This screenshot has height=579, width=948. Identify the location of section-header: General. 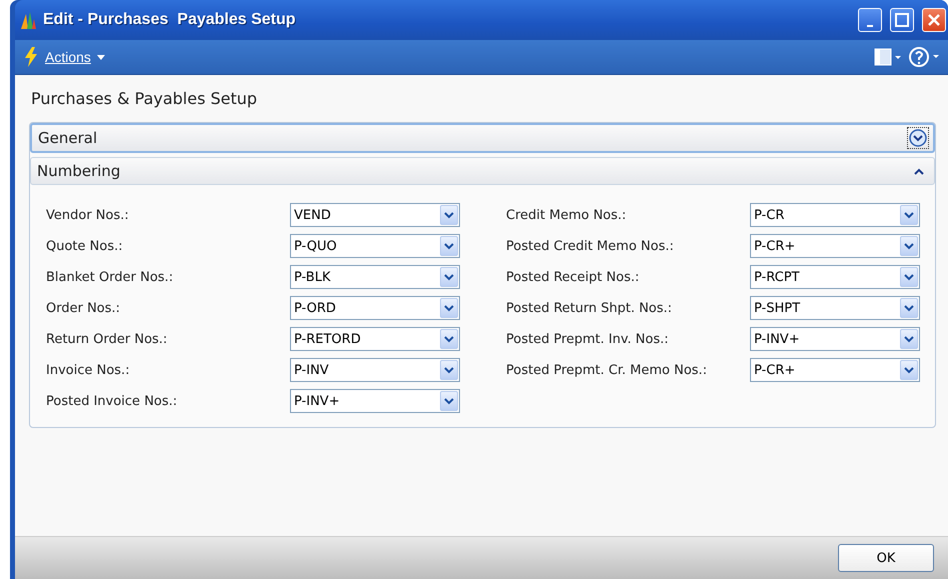
(482, 138).